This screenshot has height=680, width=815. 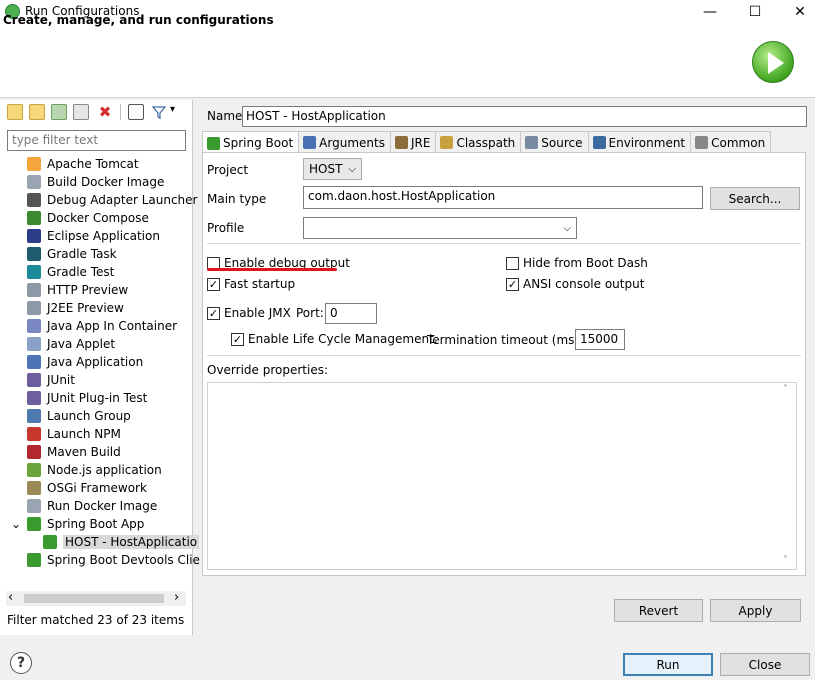 What do you see at coordinates (639, 142) in the screenshot?
I see `tab-environment: Environment` at bounding box center [639, 142].